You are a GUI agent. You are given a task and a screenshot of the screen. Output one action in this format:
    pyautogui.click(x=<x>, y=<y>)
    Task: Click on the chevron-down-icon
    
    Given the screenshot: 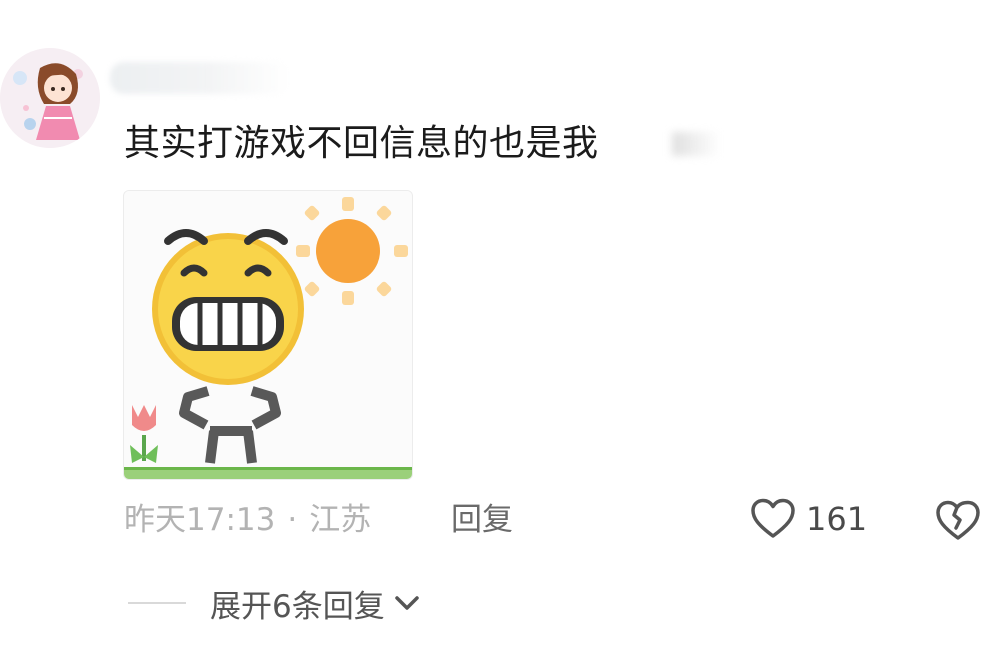 What is the action you would take?
    pyautogui.click(x=406, y=603)
    